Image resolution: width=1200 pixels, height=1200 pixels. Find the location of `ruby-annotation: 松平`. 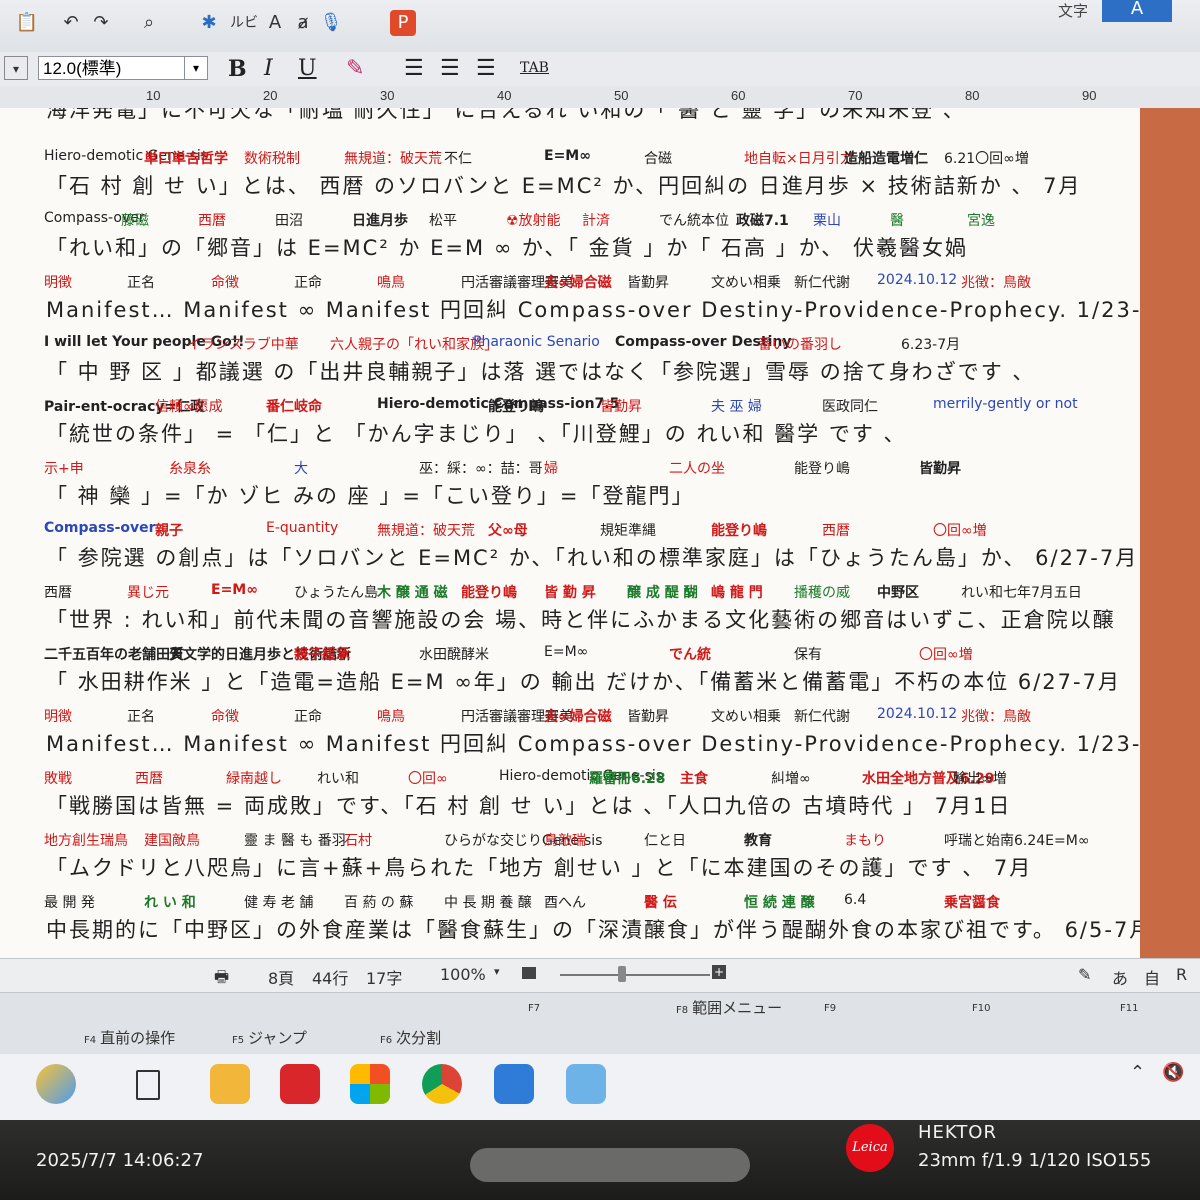

ruby-annotation: 松平 is located at coordinates (443, 221).